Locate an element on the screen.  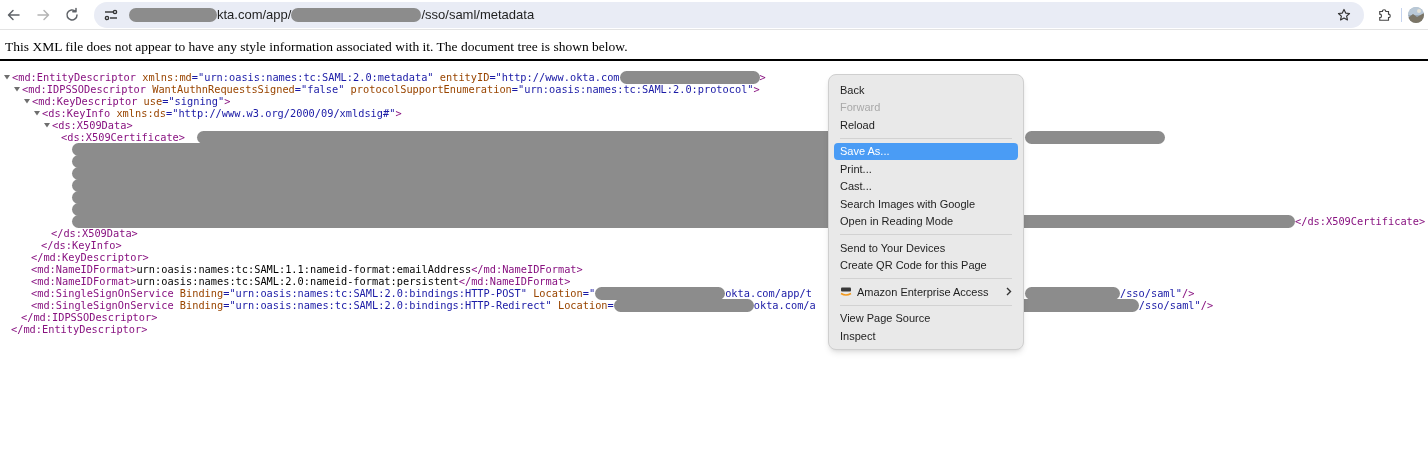
menu-item: Back is located at coordinates (926, 90).